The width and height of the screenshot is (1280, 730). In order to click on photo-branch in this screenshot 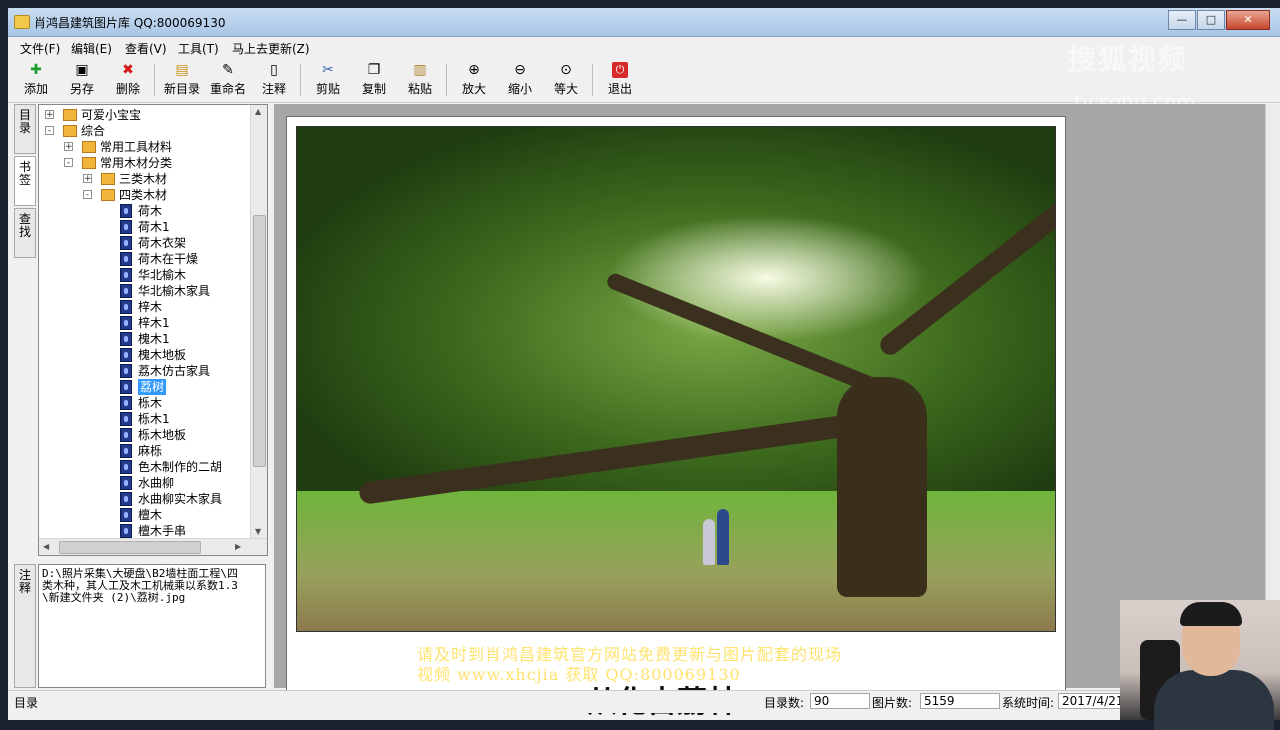, I will do `click(965, 277)`.